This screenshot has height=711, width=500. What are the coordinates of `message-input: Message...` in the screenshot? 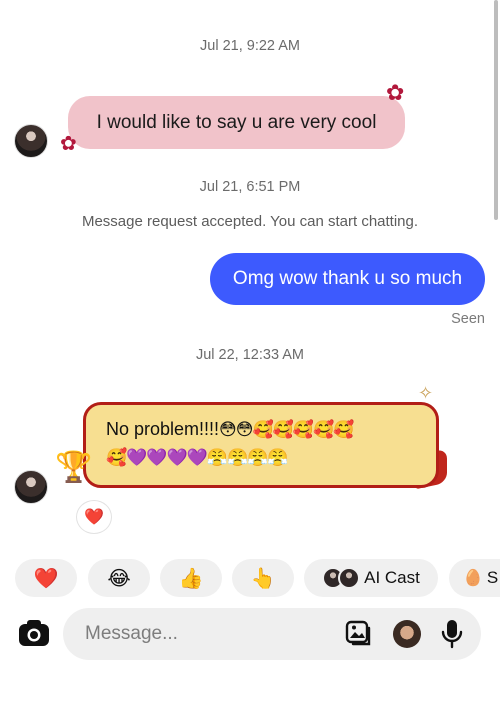 It's located at (131, 634).